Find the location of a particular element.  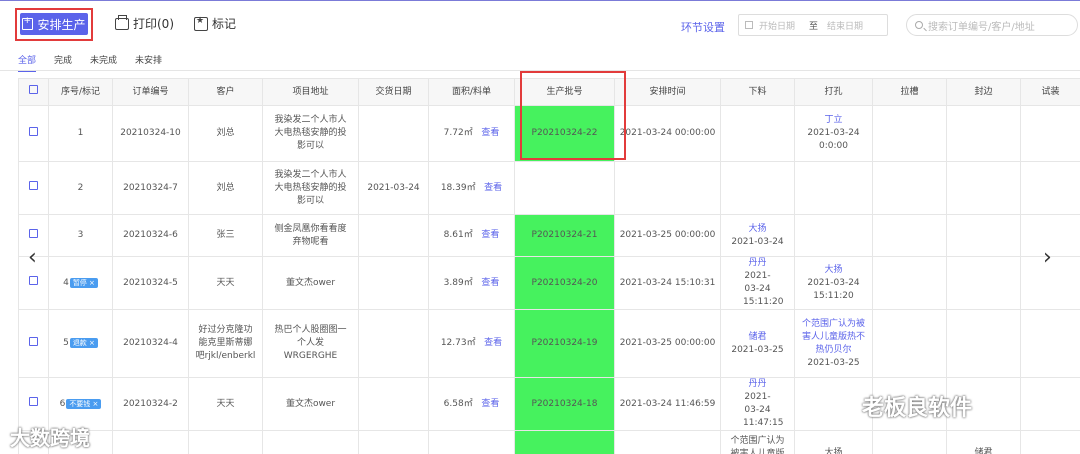

drill-cell is located at coordinates (833, 404).